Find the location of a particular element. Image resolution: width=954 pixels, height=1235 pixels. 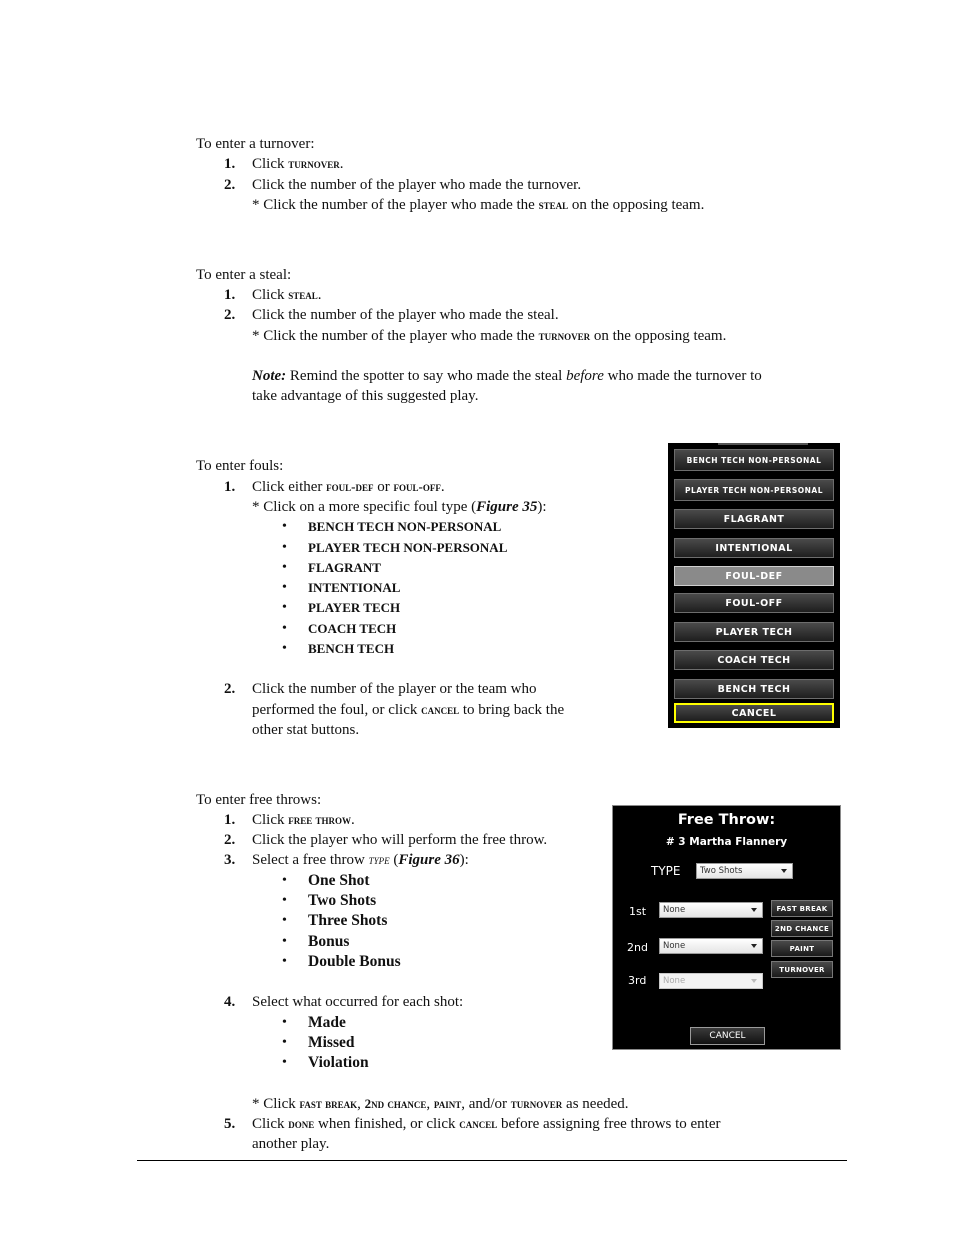

type-label: TYPE is located at coordinates (666, 871).